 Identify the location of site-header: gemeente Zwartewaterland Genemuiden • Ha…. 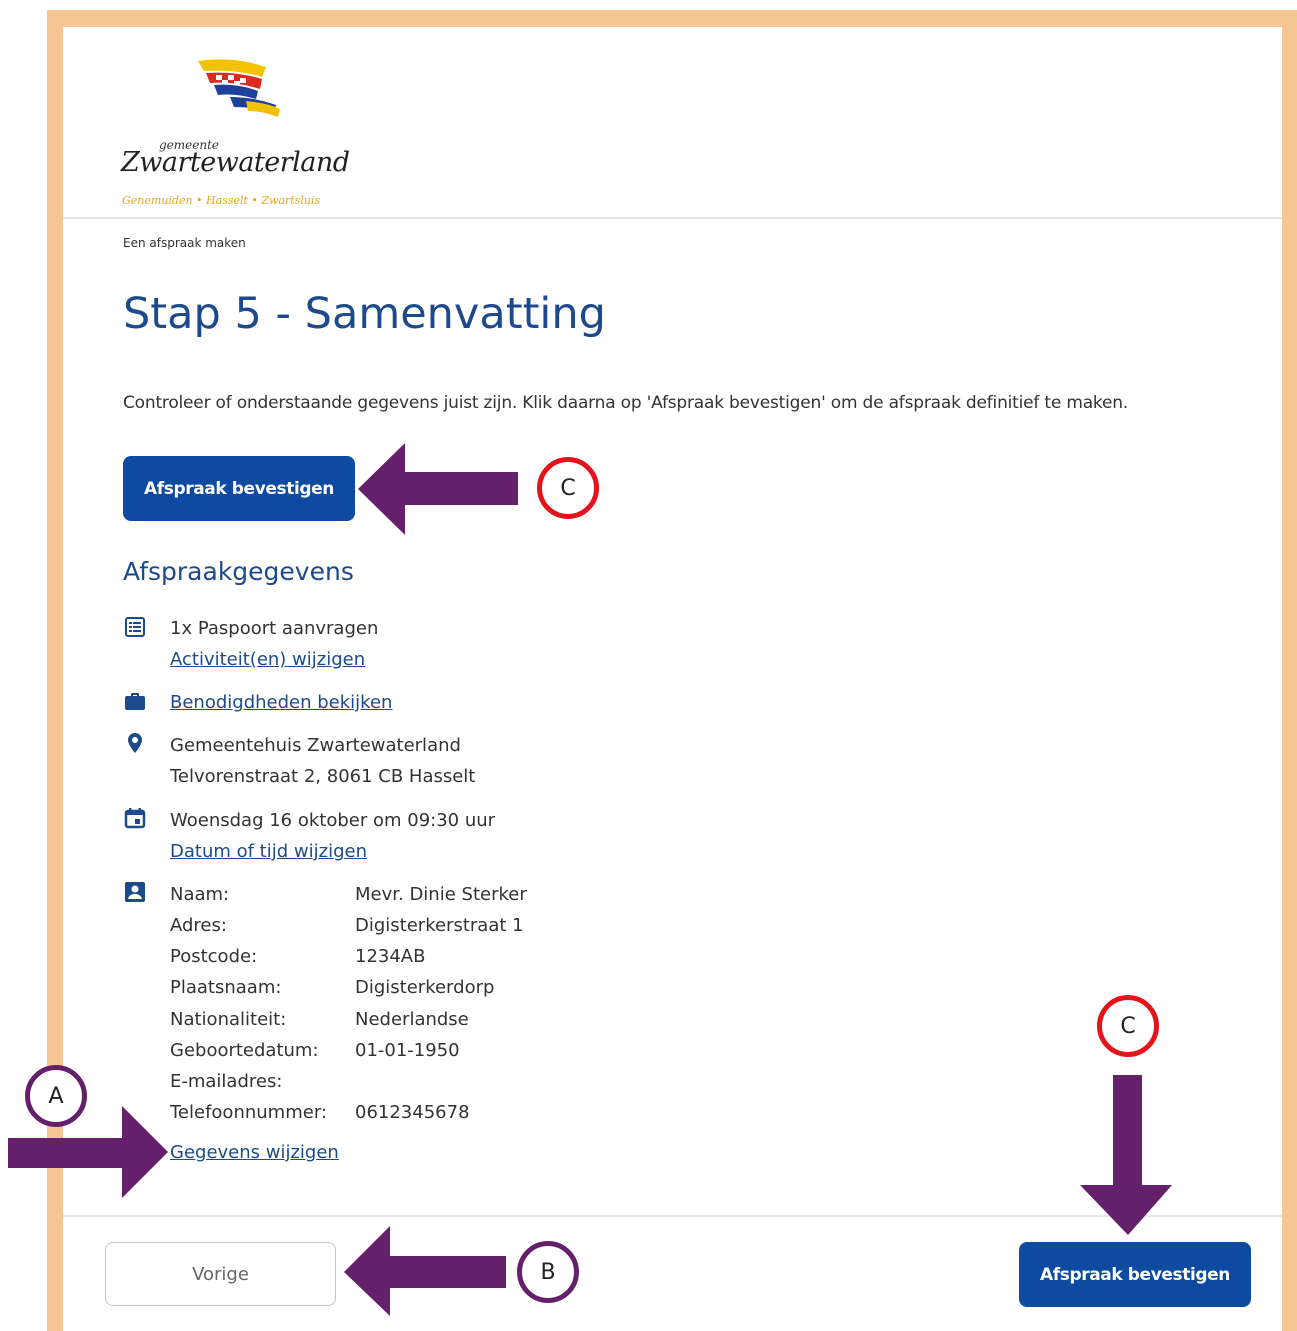
(672, 123).